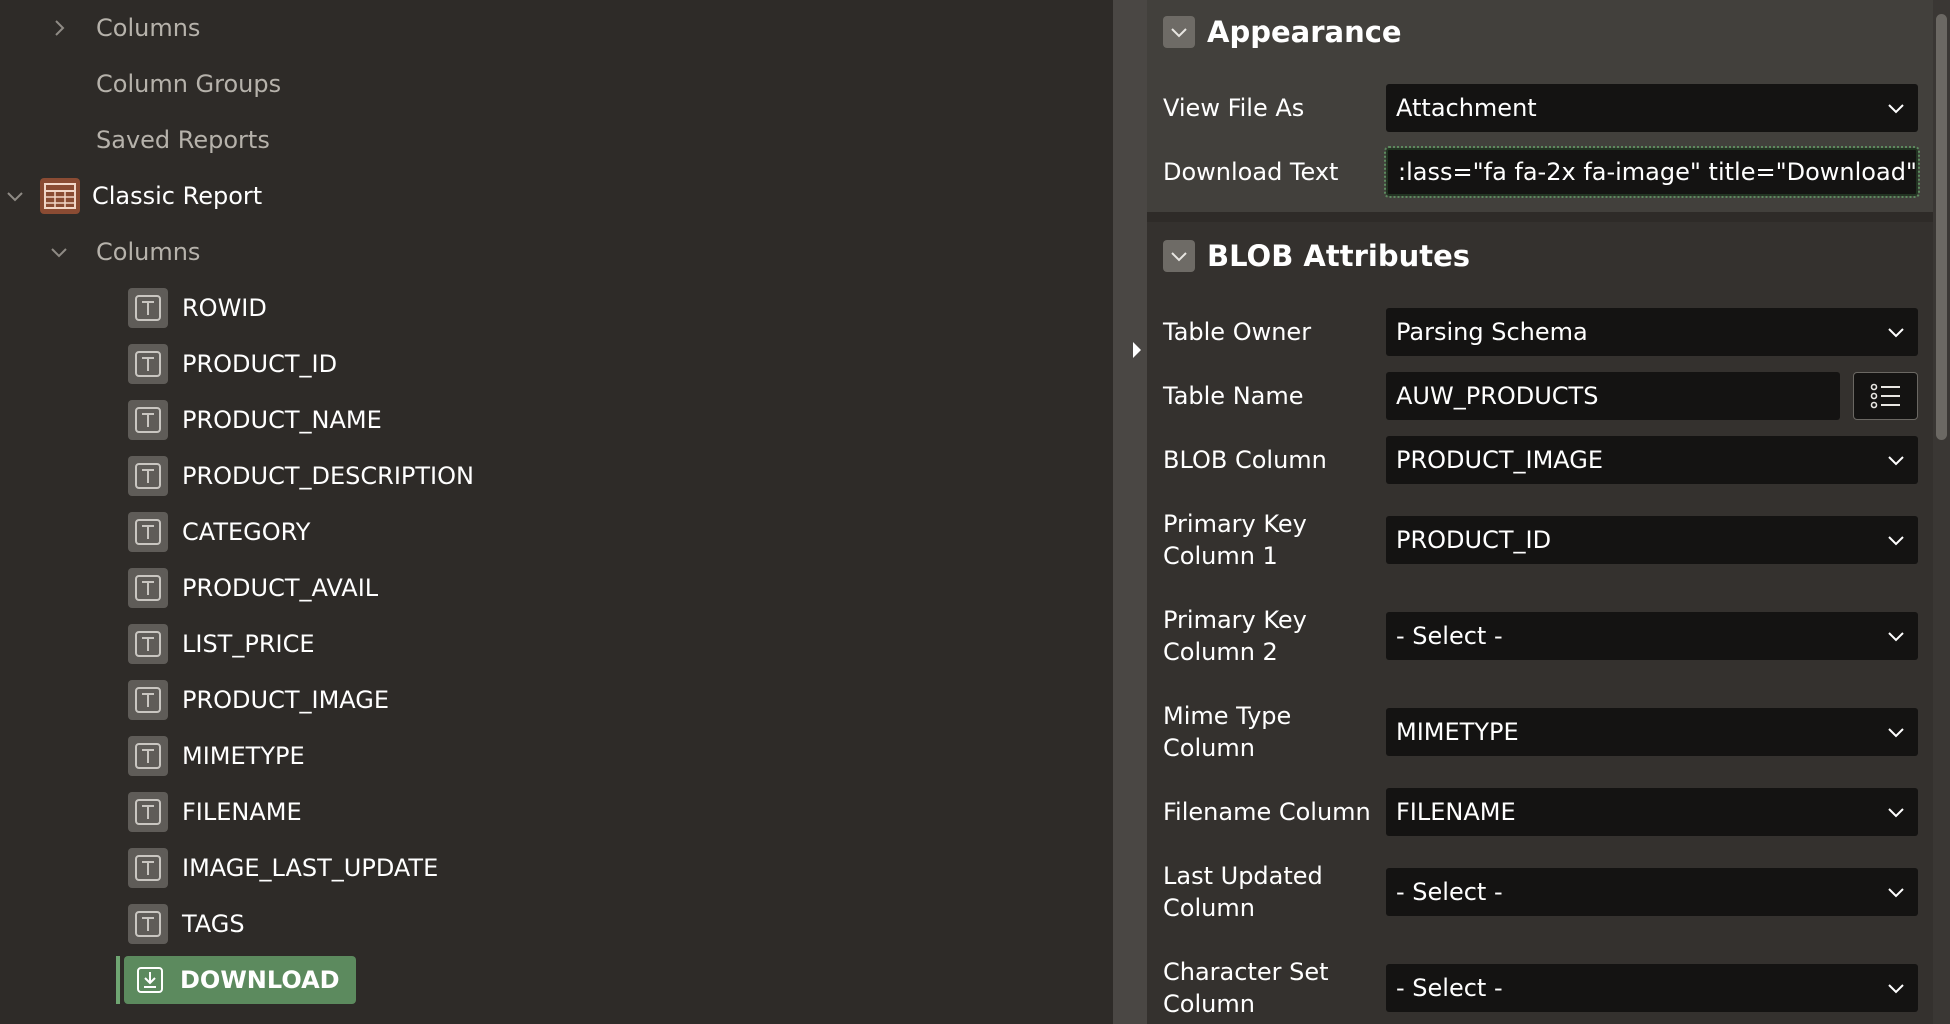  I want to click on tree-column-label: FILENAME, so click(242, 812).